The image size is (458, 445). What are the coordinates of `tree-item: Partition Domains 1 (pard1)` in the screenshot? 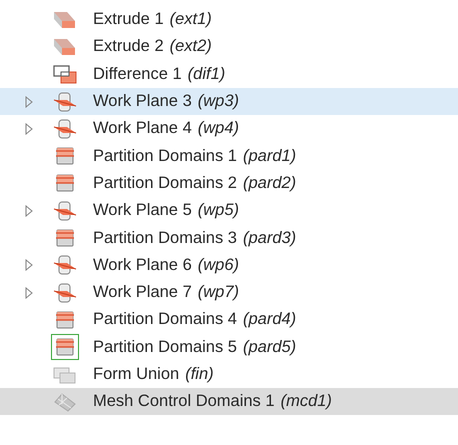 It's located at (229, 156).